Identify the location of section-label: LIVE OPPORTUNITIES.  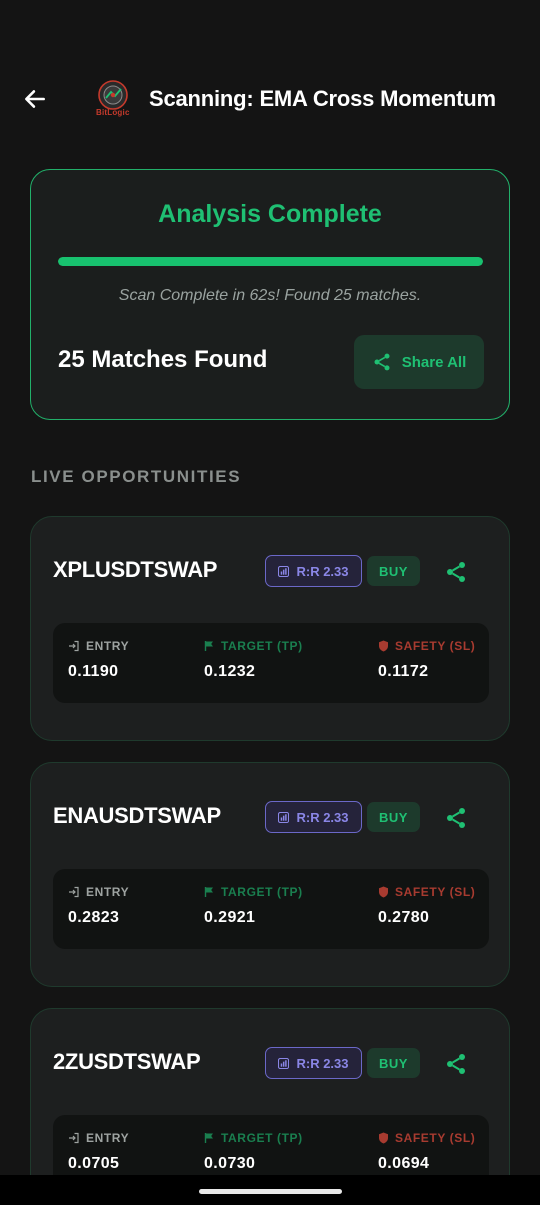
(136, 476).